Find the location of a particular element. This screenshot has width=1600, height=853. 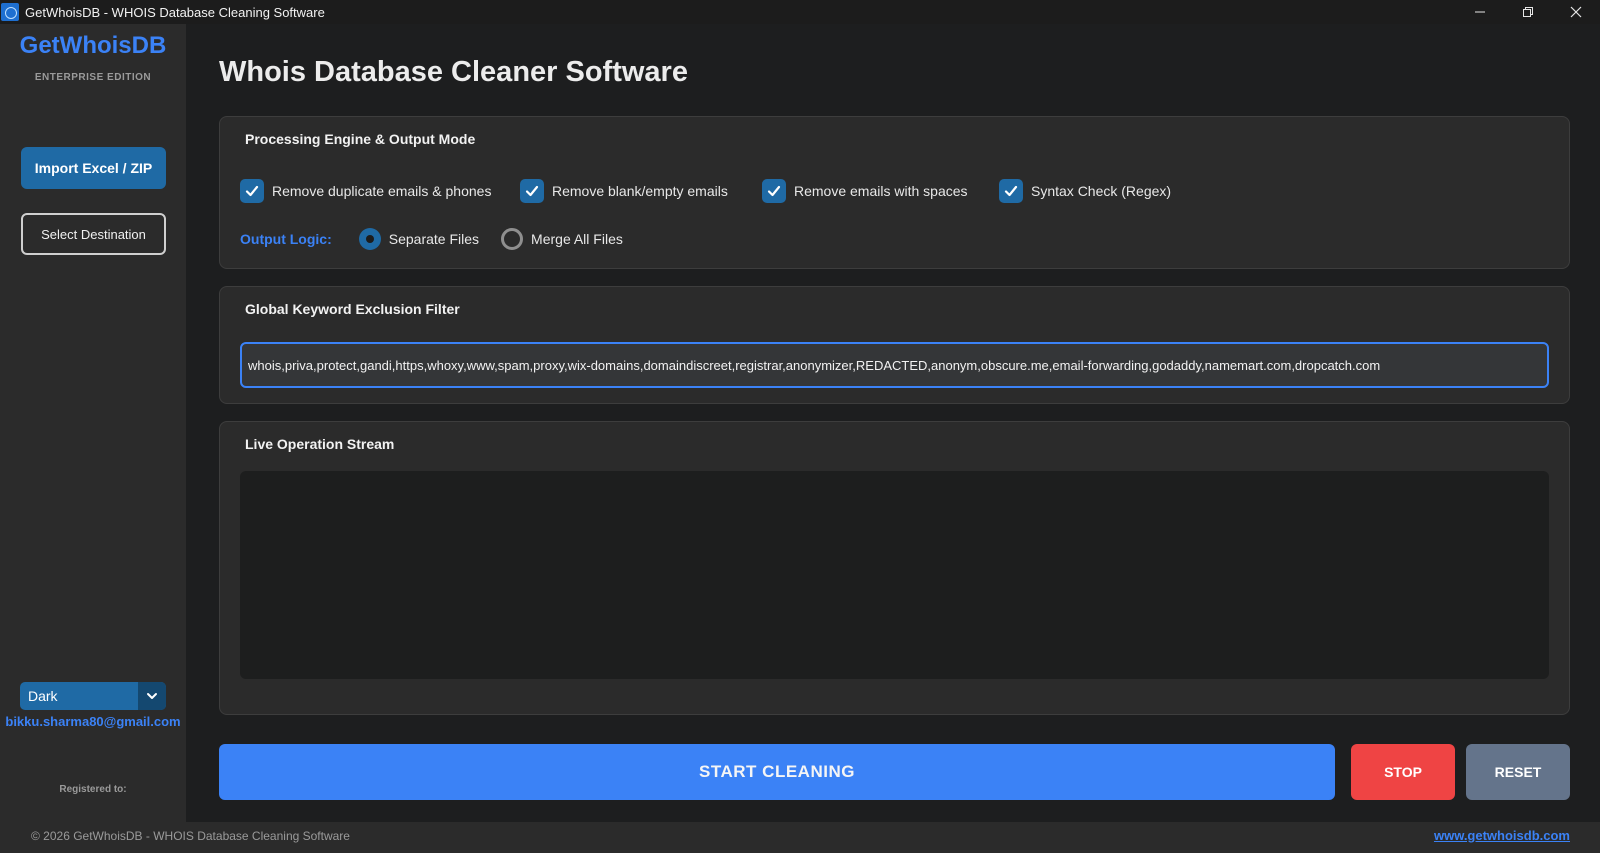

keyword-filter-panel: Global Keyword Exclusion Filter is located at coordinates (894, 345).